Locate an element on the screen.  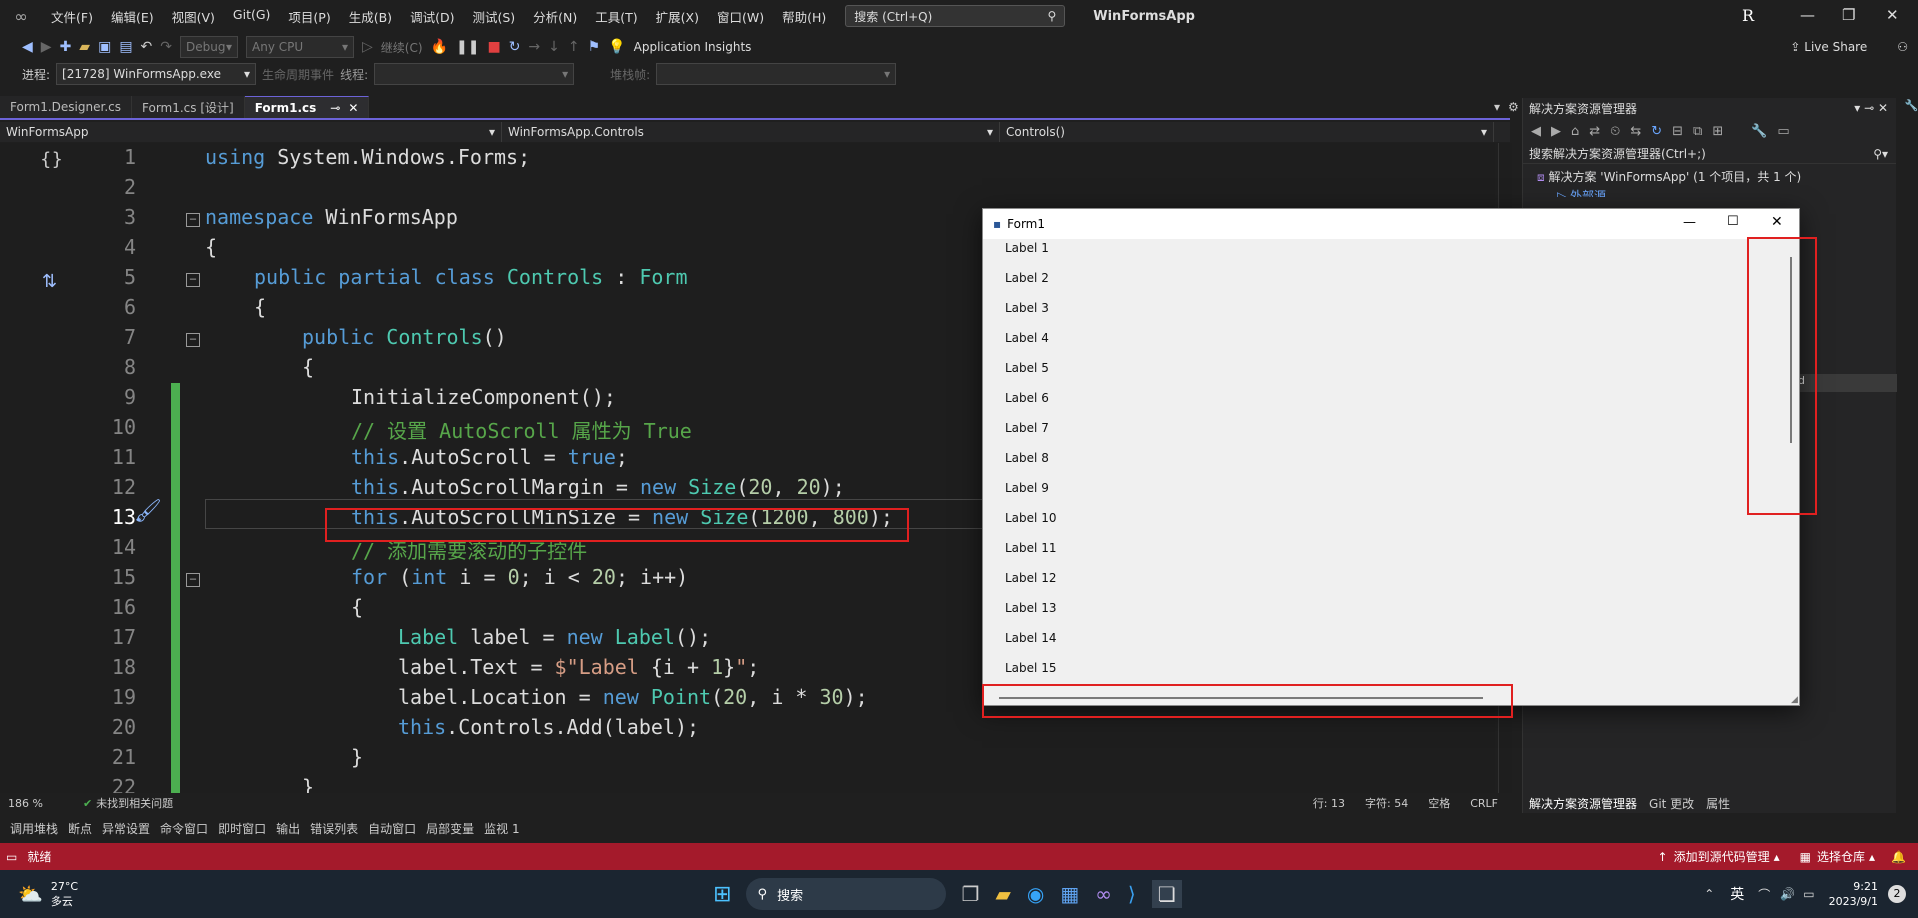
history-icon: ⏲ is located at coordinates (1615, 131).